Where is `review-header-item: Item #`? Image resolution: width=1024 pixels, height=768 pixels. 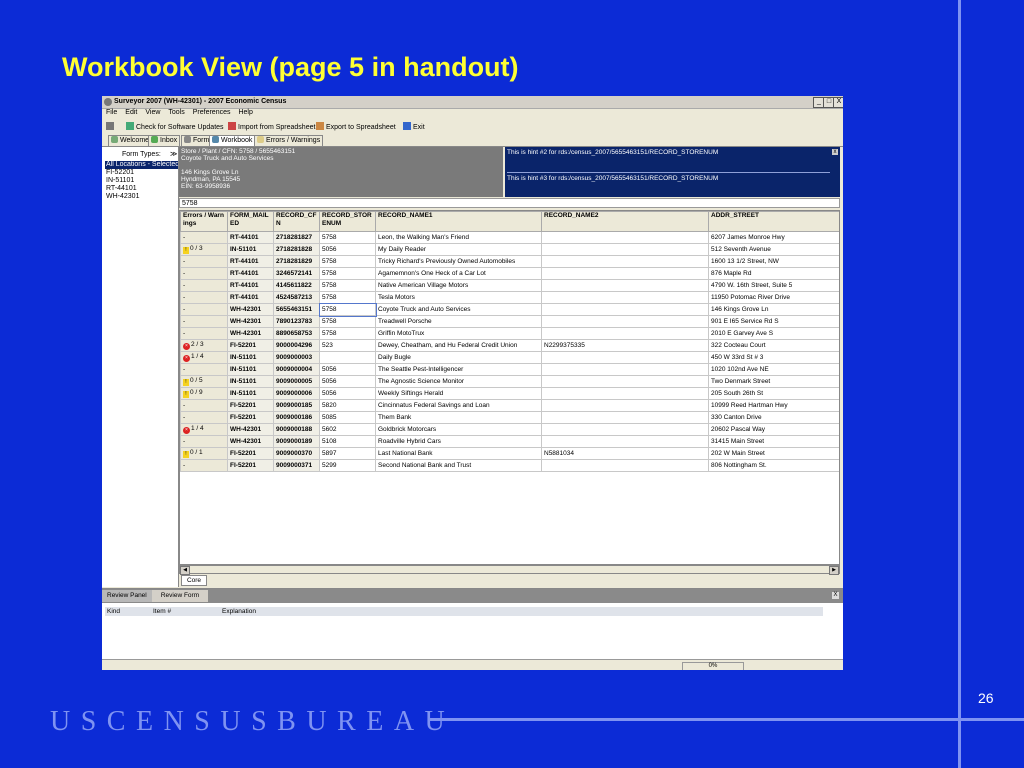
review-header-item: Item # is located at coordinates (162, 611).